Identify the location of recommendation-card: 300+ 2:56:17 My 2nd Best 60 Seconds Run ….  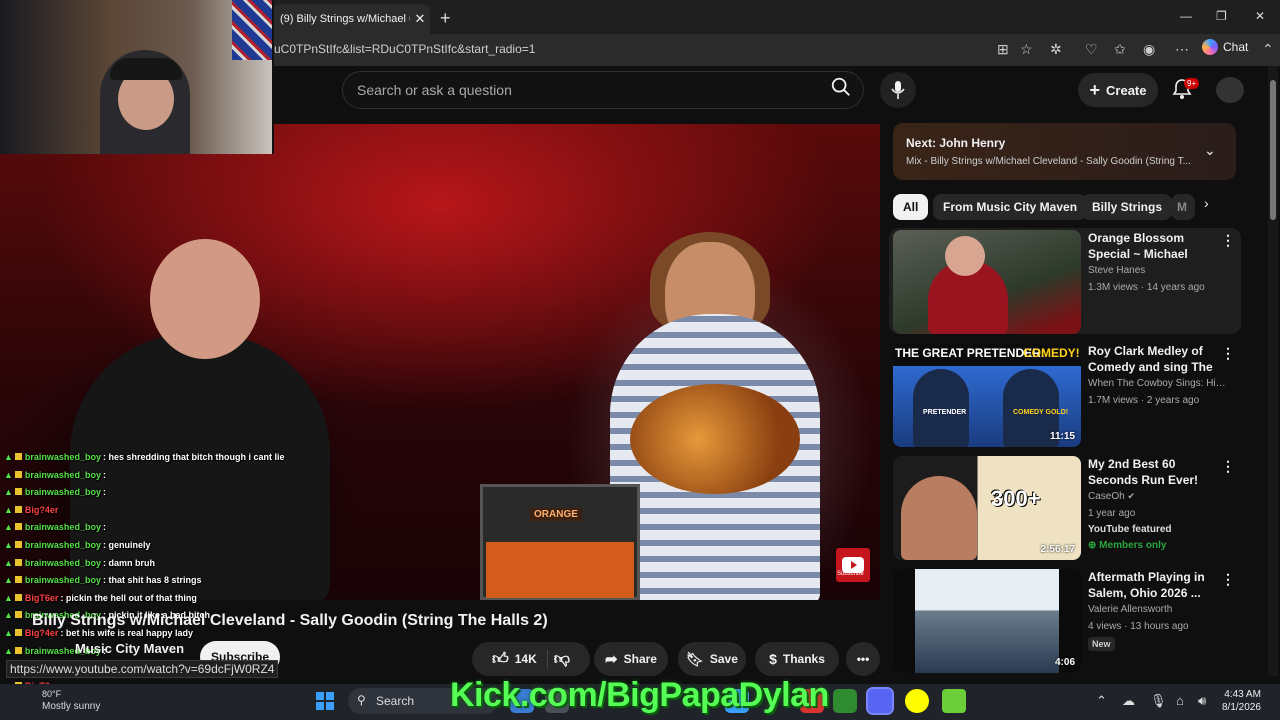
(1065, 507).